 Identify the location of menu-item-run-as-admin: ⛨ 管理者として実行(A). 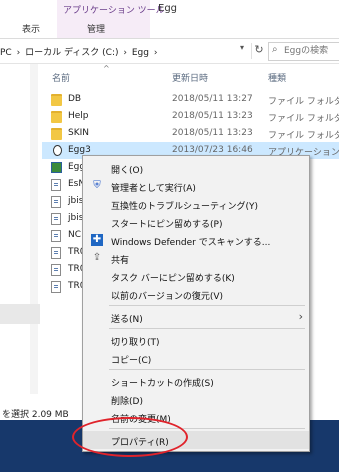
(196, 186).